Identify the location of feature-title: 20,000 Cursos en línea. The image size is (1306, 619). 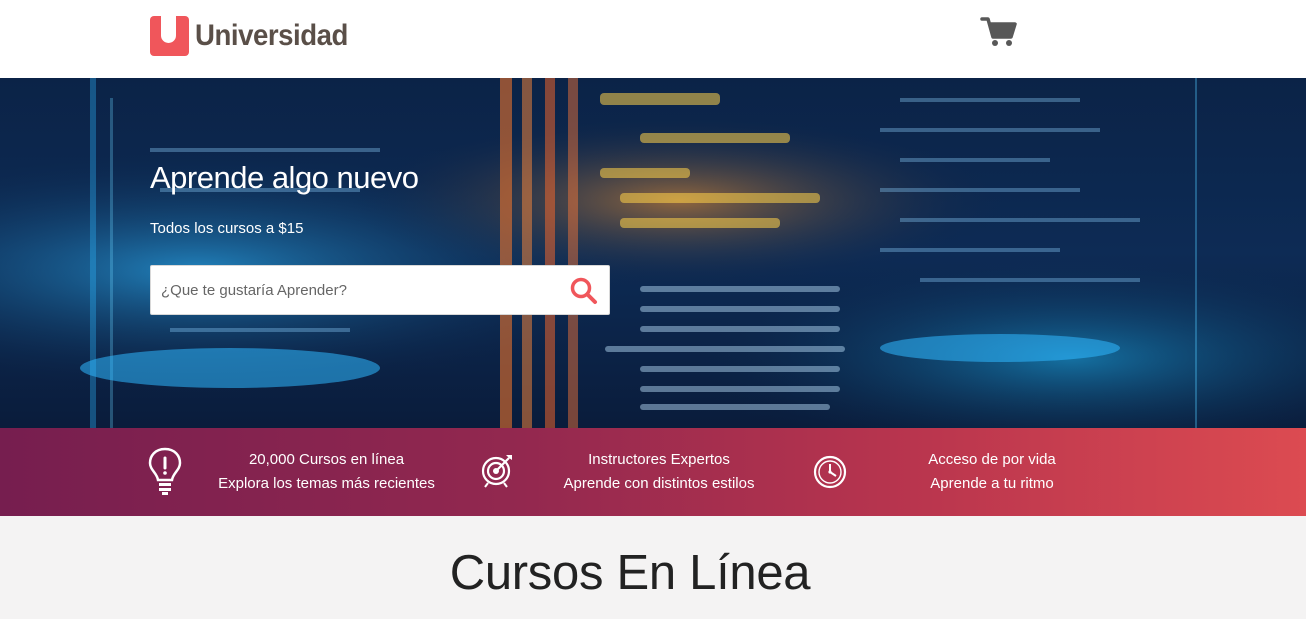
(326, 459).